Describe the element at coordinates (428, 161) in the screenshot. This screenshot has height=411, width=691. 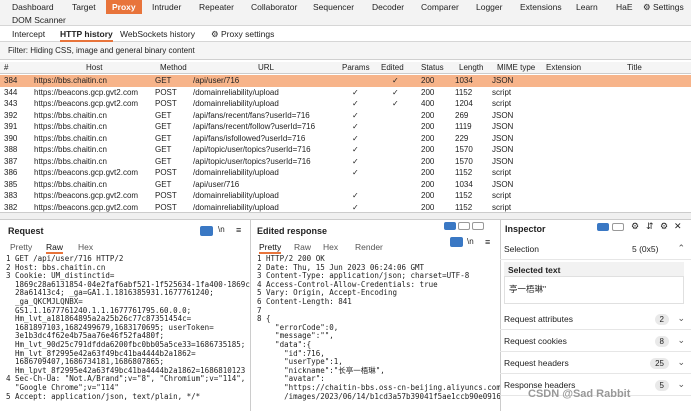
I see `cell-status: 200` at that location.